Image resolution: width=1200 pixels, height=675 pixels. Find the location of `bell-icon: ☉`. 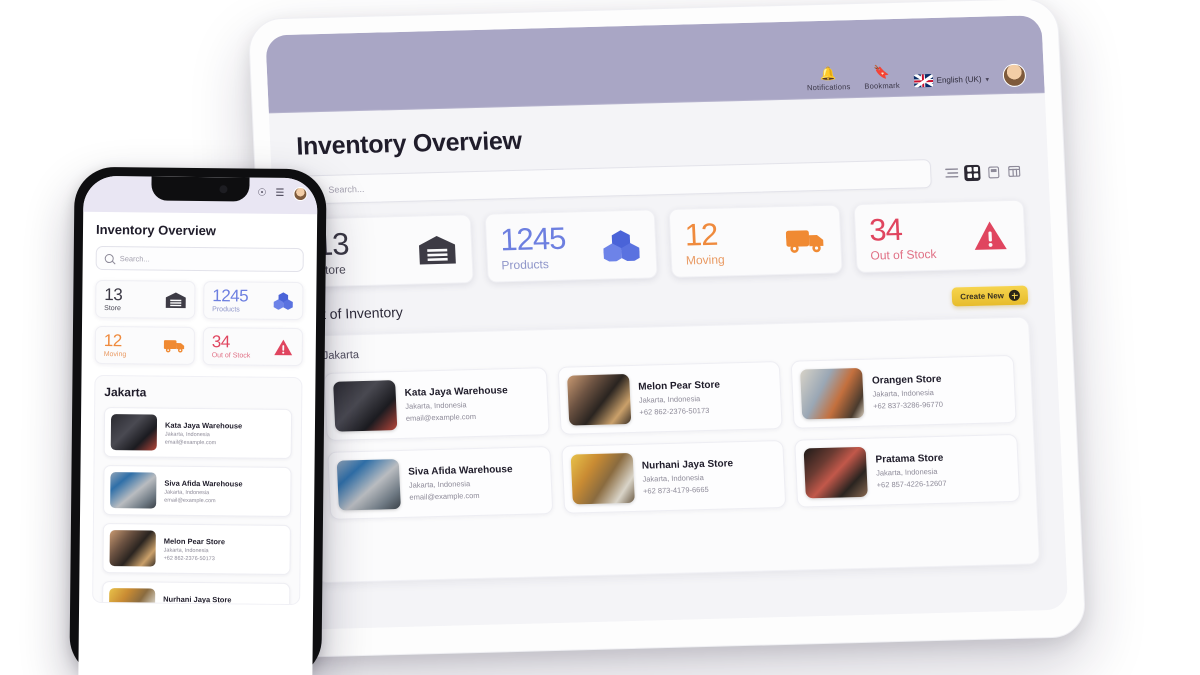

bell-icon: ☉ is located at coordinates (261, 193).